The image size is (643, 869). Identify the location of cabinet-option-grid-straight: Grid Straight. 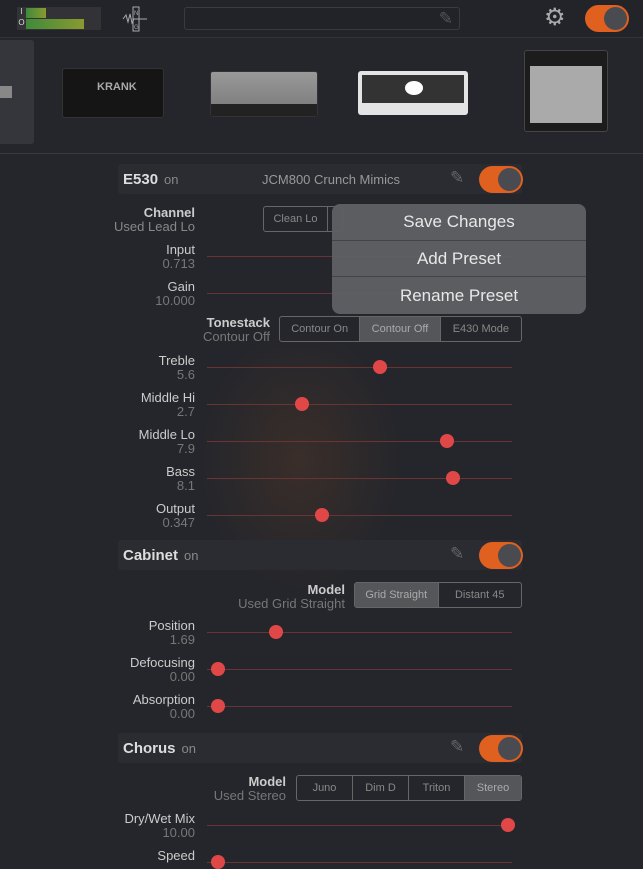
(397, 595).